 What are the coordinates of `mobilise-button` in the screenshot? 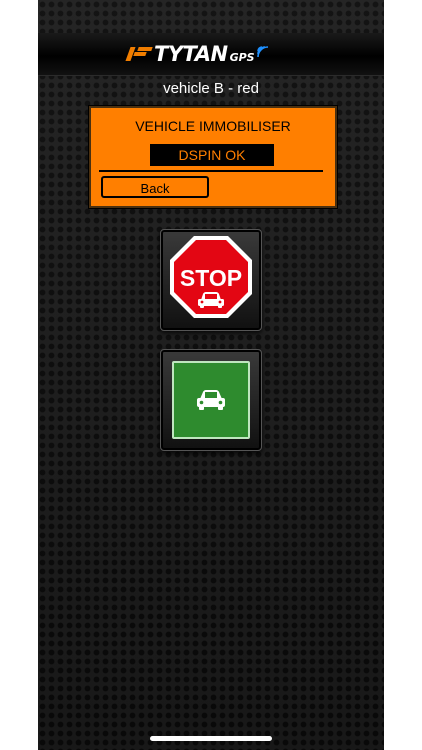 It's located at (211, 400).